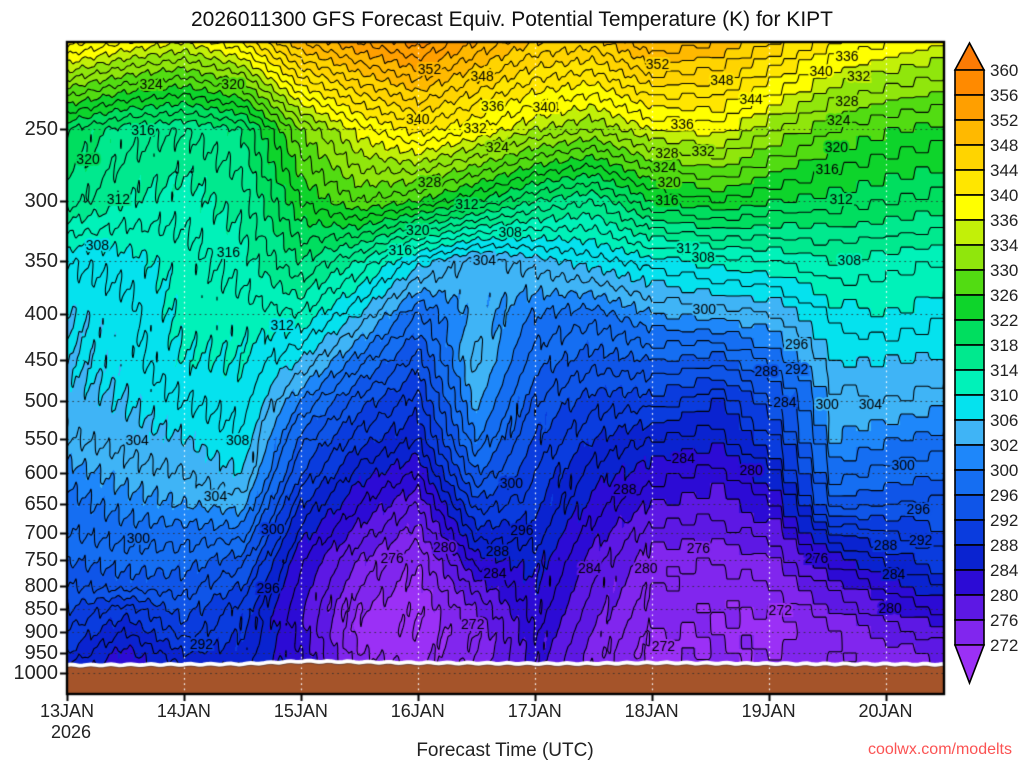 The height and width of the screenshot is (768, 1024). I want to click on pressure-tick-label: 1000, so click(36, 673).